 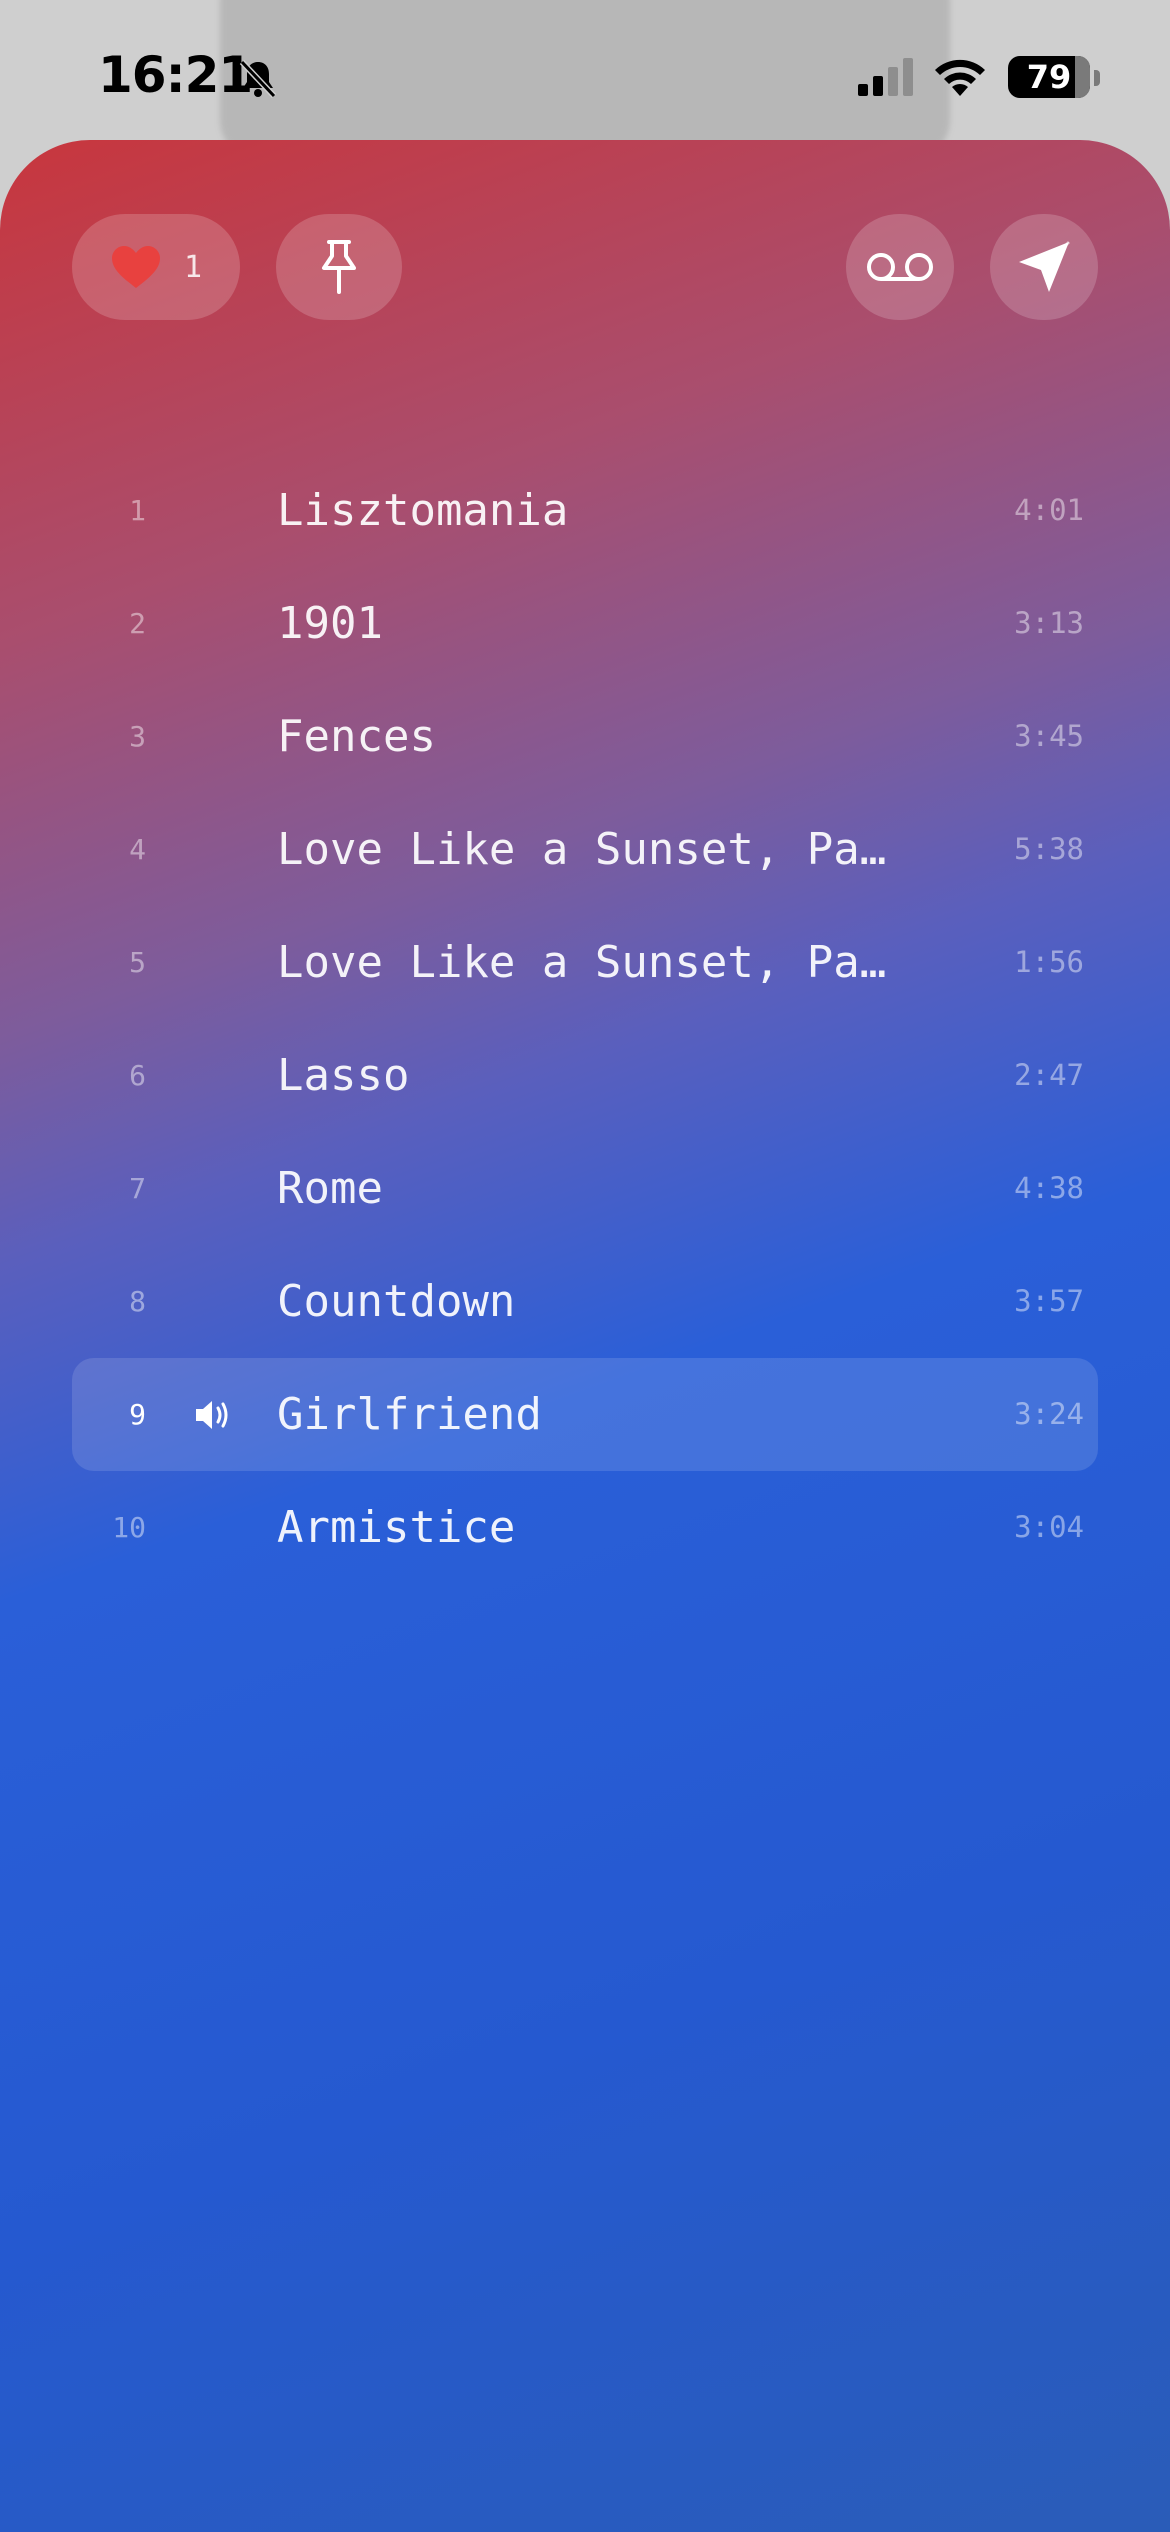 I want to click on track-title: Armistice, so click(x=396, y=1527).